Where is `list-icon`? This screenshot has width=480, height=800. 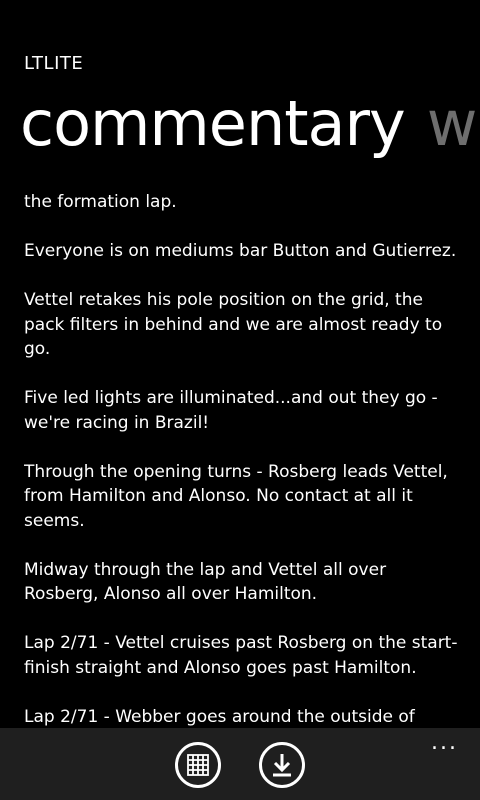 list-icon is located at coordinates (198, 765).